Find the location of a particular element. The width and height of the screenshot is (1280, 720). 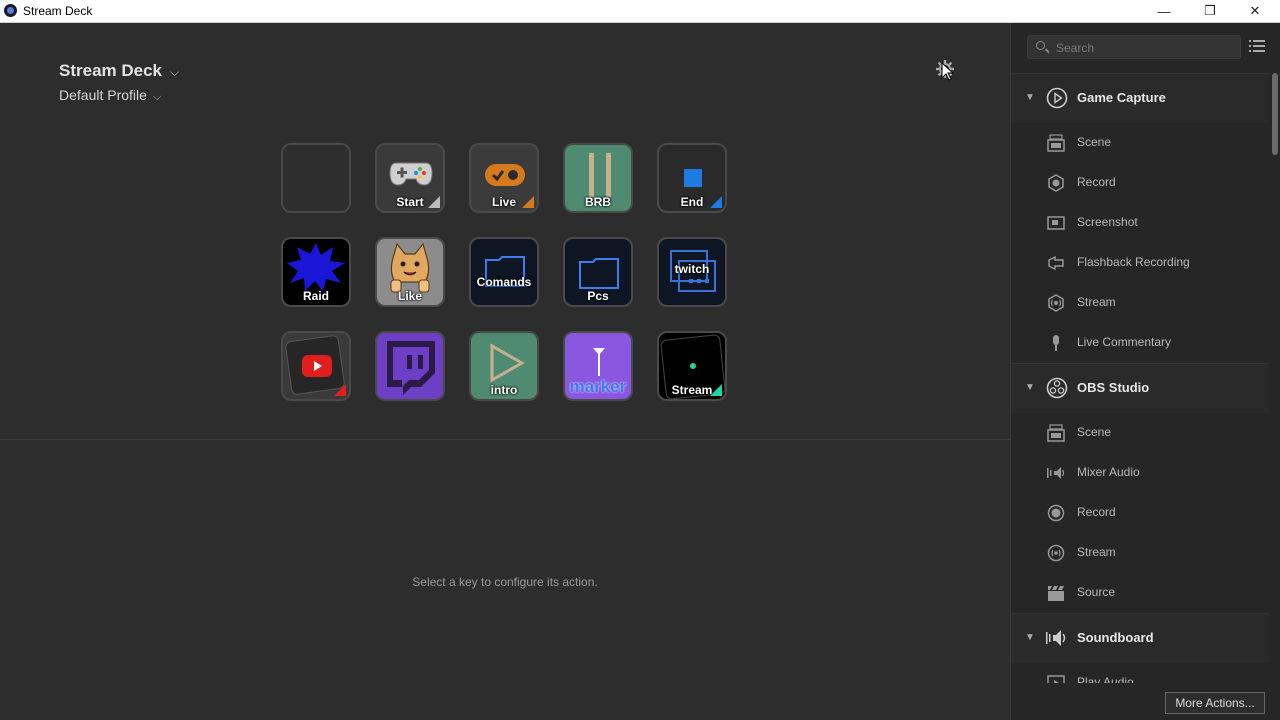

play-triangle-icon is located at coordinates (507, 363).